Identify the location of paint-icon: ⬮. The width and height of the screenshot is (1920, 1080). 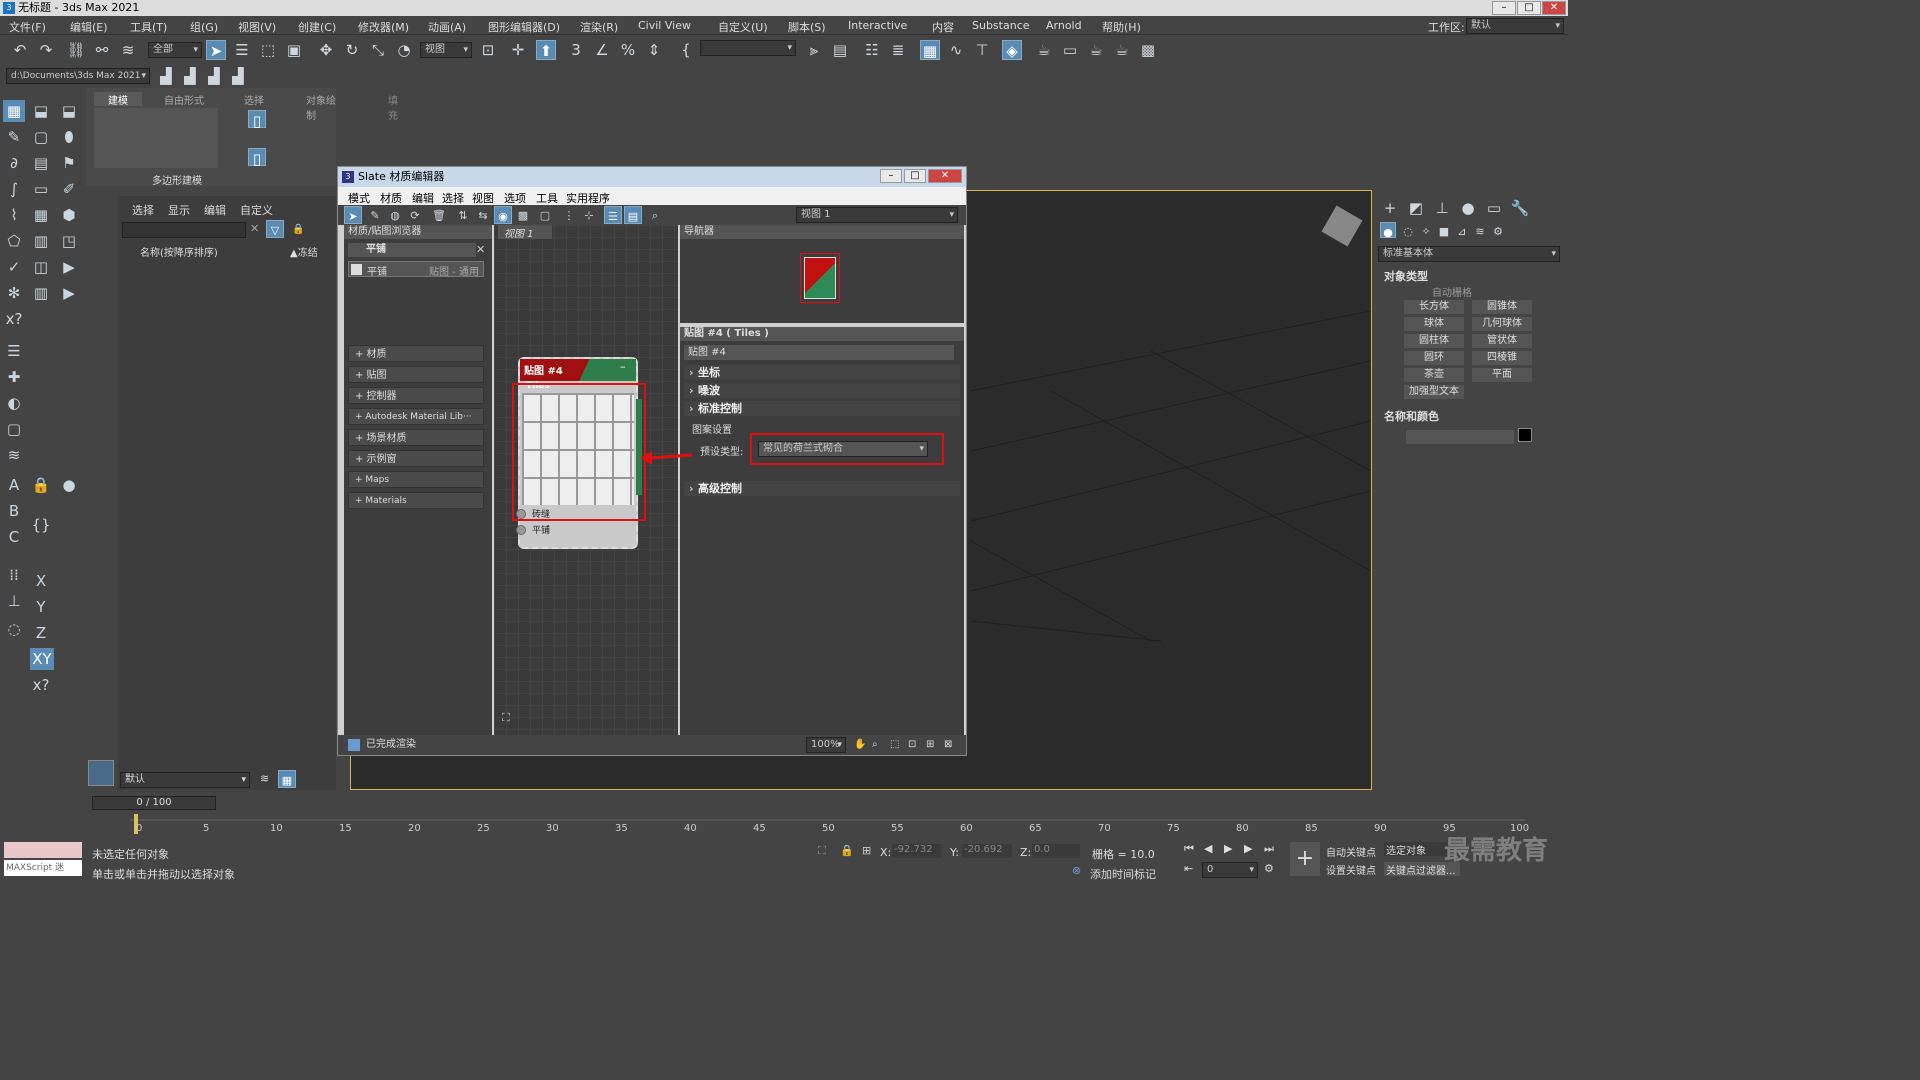
(69, 137).